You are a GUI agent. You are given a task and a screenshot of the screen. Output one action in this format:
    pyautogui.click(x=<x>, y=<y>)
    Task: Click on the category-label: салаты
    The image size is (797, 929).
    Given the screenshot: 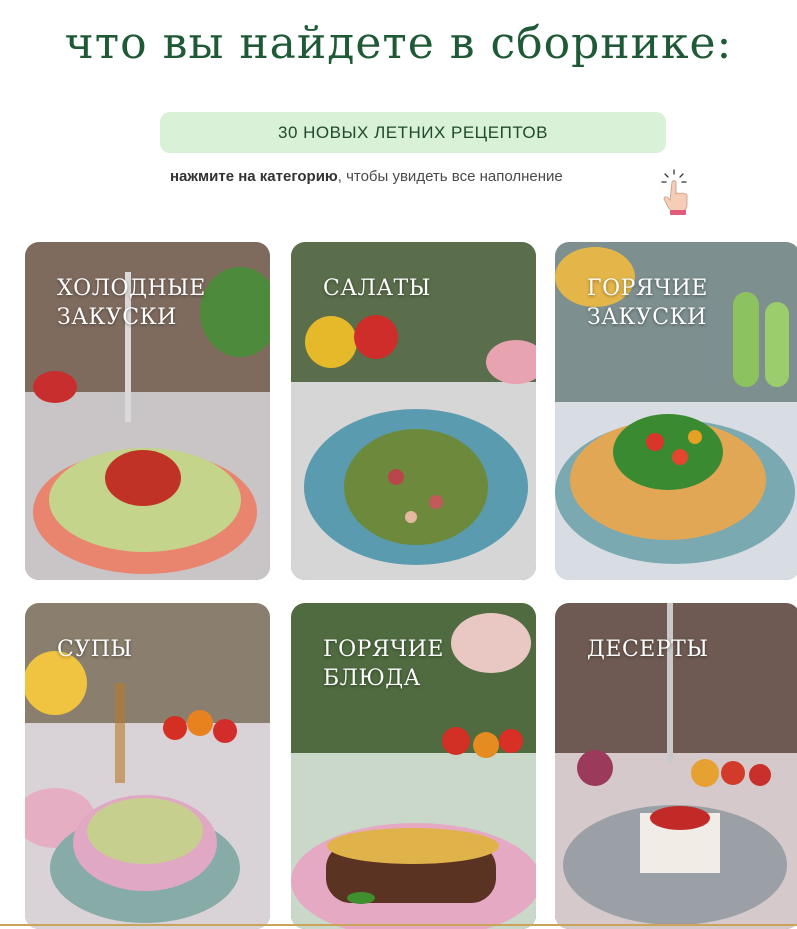 What is the action you would take?
    pyautogui.click(x=377, y=288)
    